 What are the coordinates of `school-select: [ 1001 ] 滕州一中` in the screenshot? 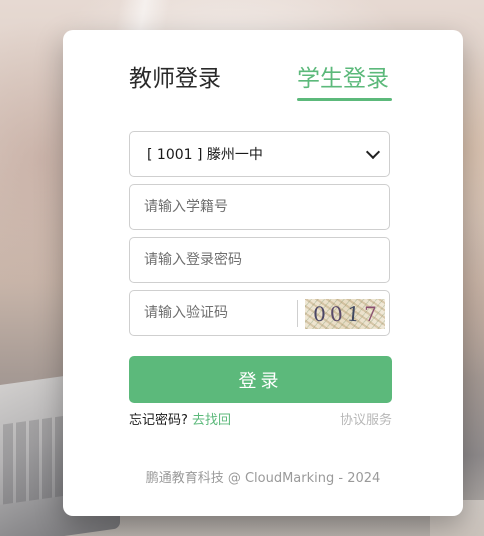 It's located at (259, 154).